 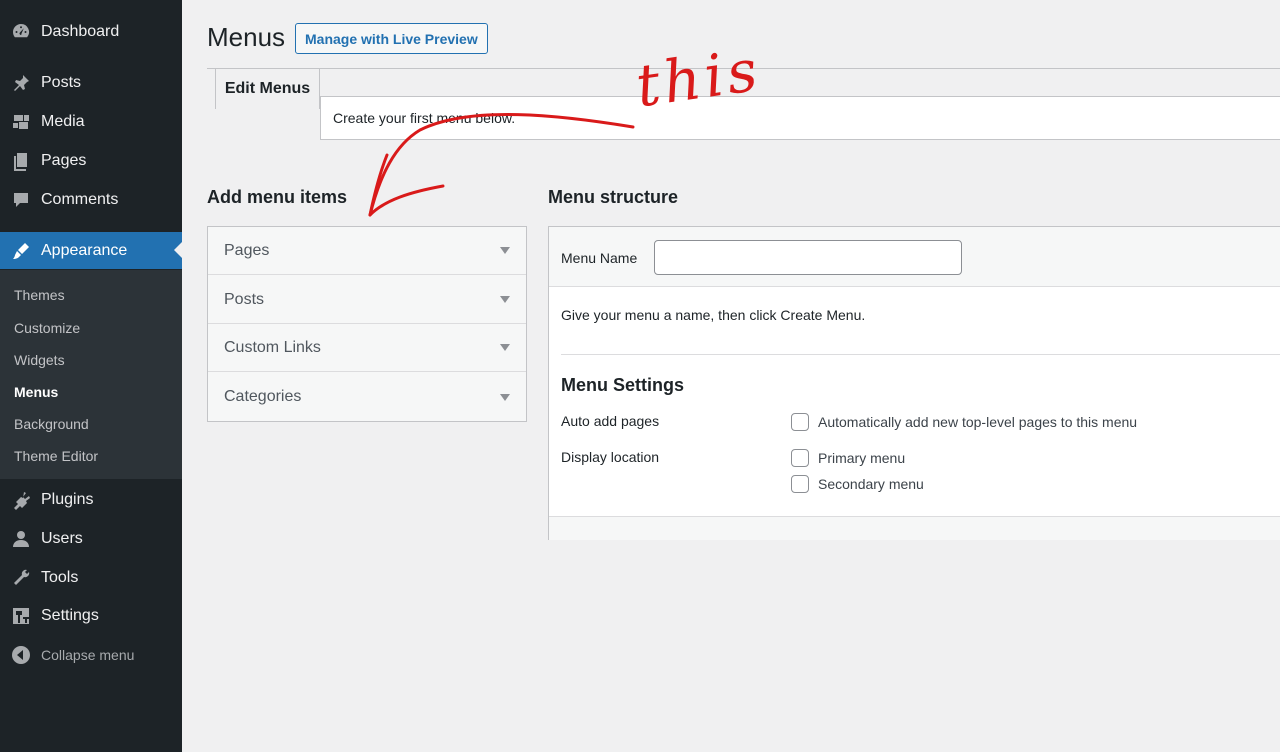 I want to click on submenu-menus: Menus, so click(x=36, y=392).